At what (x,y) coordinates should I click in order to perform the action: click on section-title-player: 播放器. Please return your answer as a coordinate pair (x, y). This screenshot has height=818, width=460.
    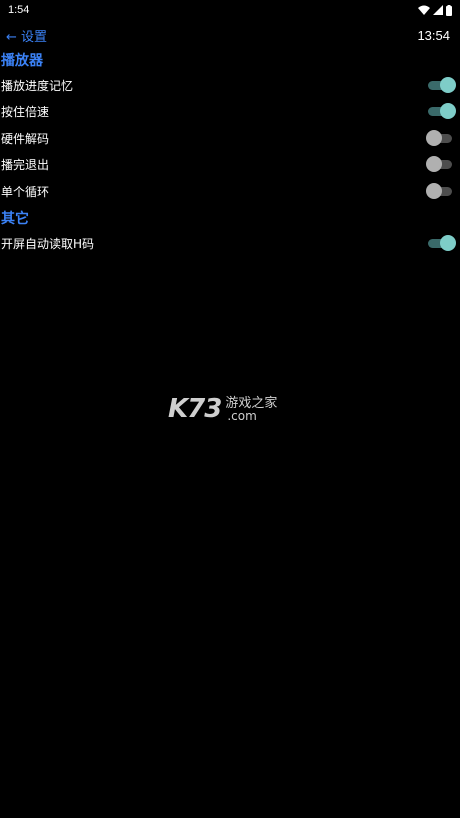
    Looking at the image, I should click on (22, 61).